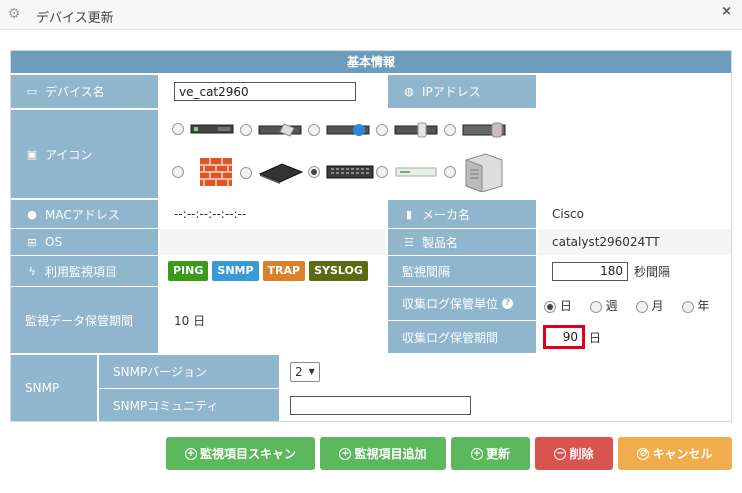 This screenshot has width=742, height=493. Describe the element at coordinates (462, 214) in the screenshot. I see `maker-label: ▮ メーカ名` at that location.